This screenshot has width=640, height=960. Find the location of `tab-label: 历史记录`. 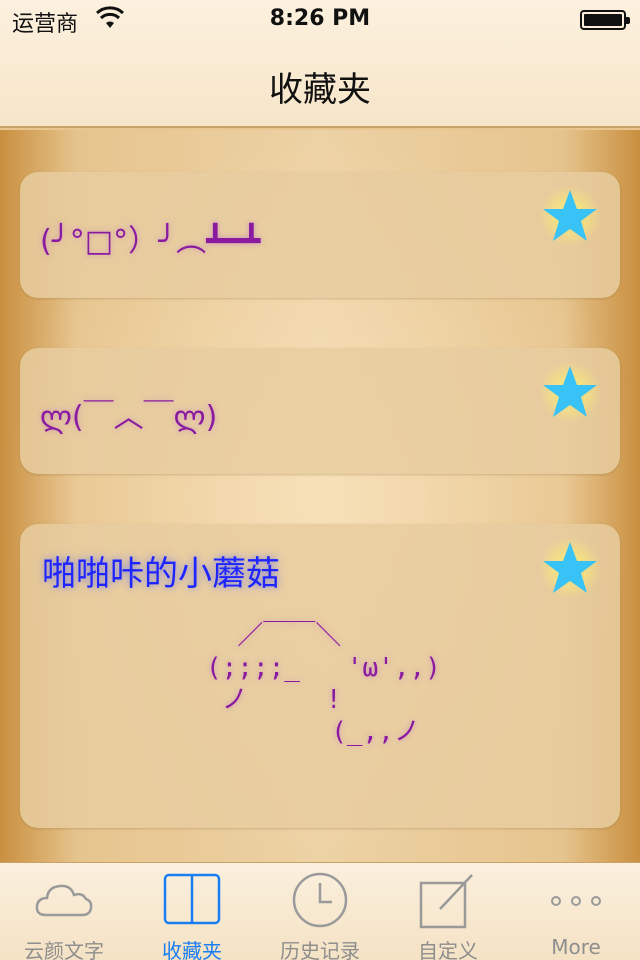

tab-label: 历史记录 is located at coordinates (320, 949).